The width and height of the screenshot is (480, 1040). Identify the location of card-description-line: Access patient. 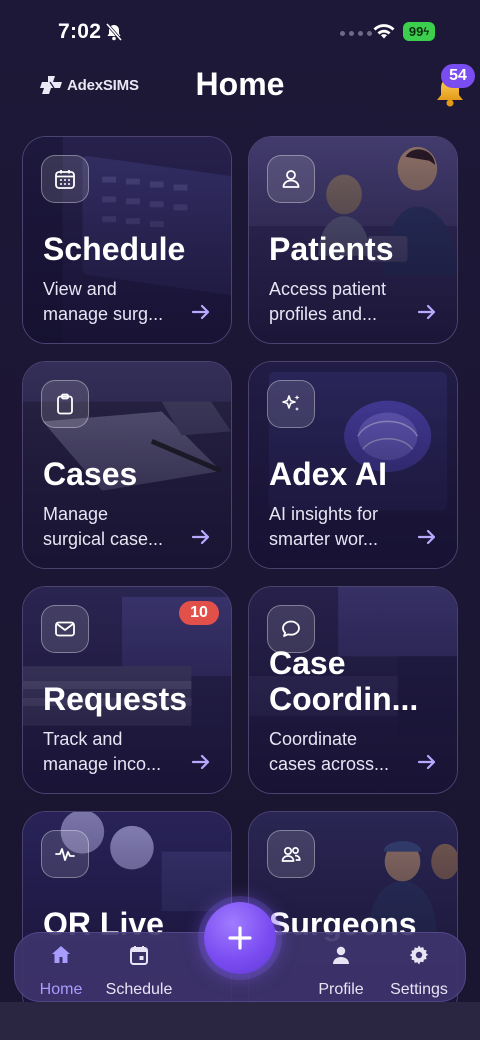
(328, 289).